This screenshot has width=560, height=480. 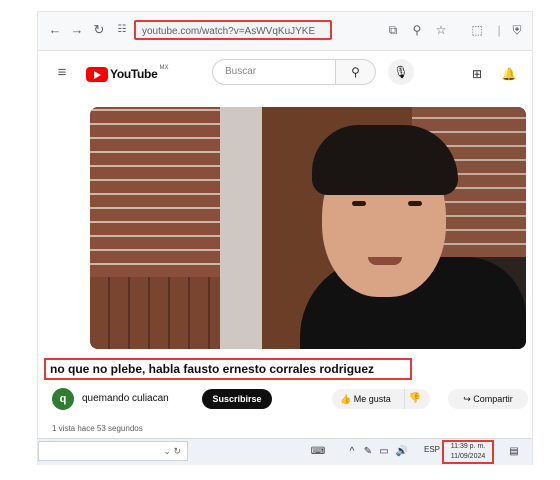 What do you see at coordinates (356, 72) in the screenshot?
I see `search-icon: ⚲` at bounding box center [356, 72].